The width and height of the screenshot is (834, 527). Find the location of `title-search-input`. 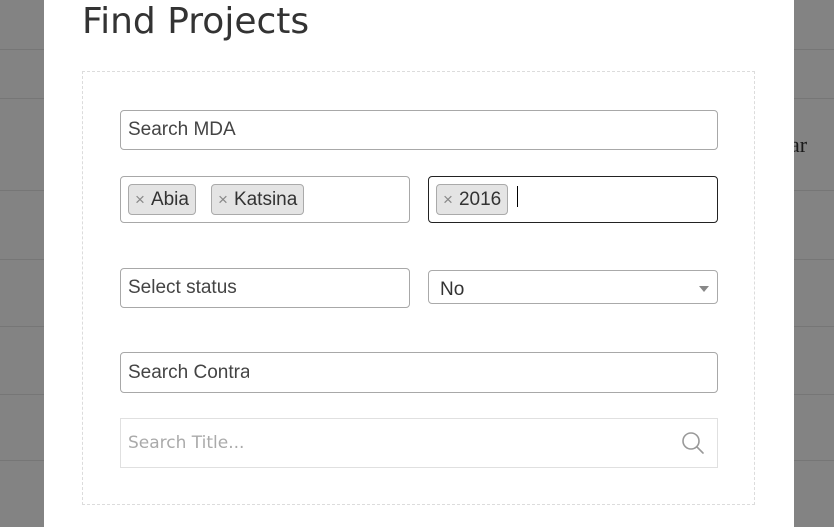

title-search-input is located at coordinates (419, 443).